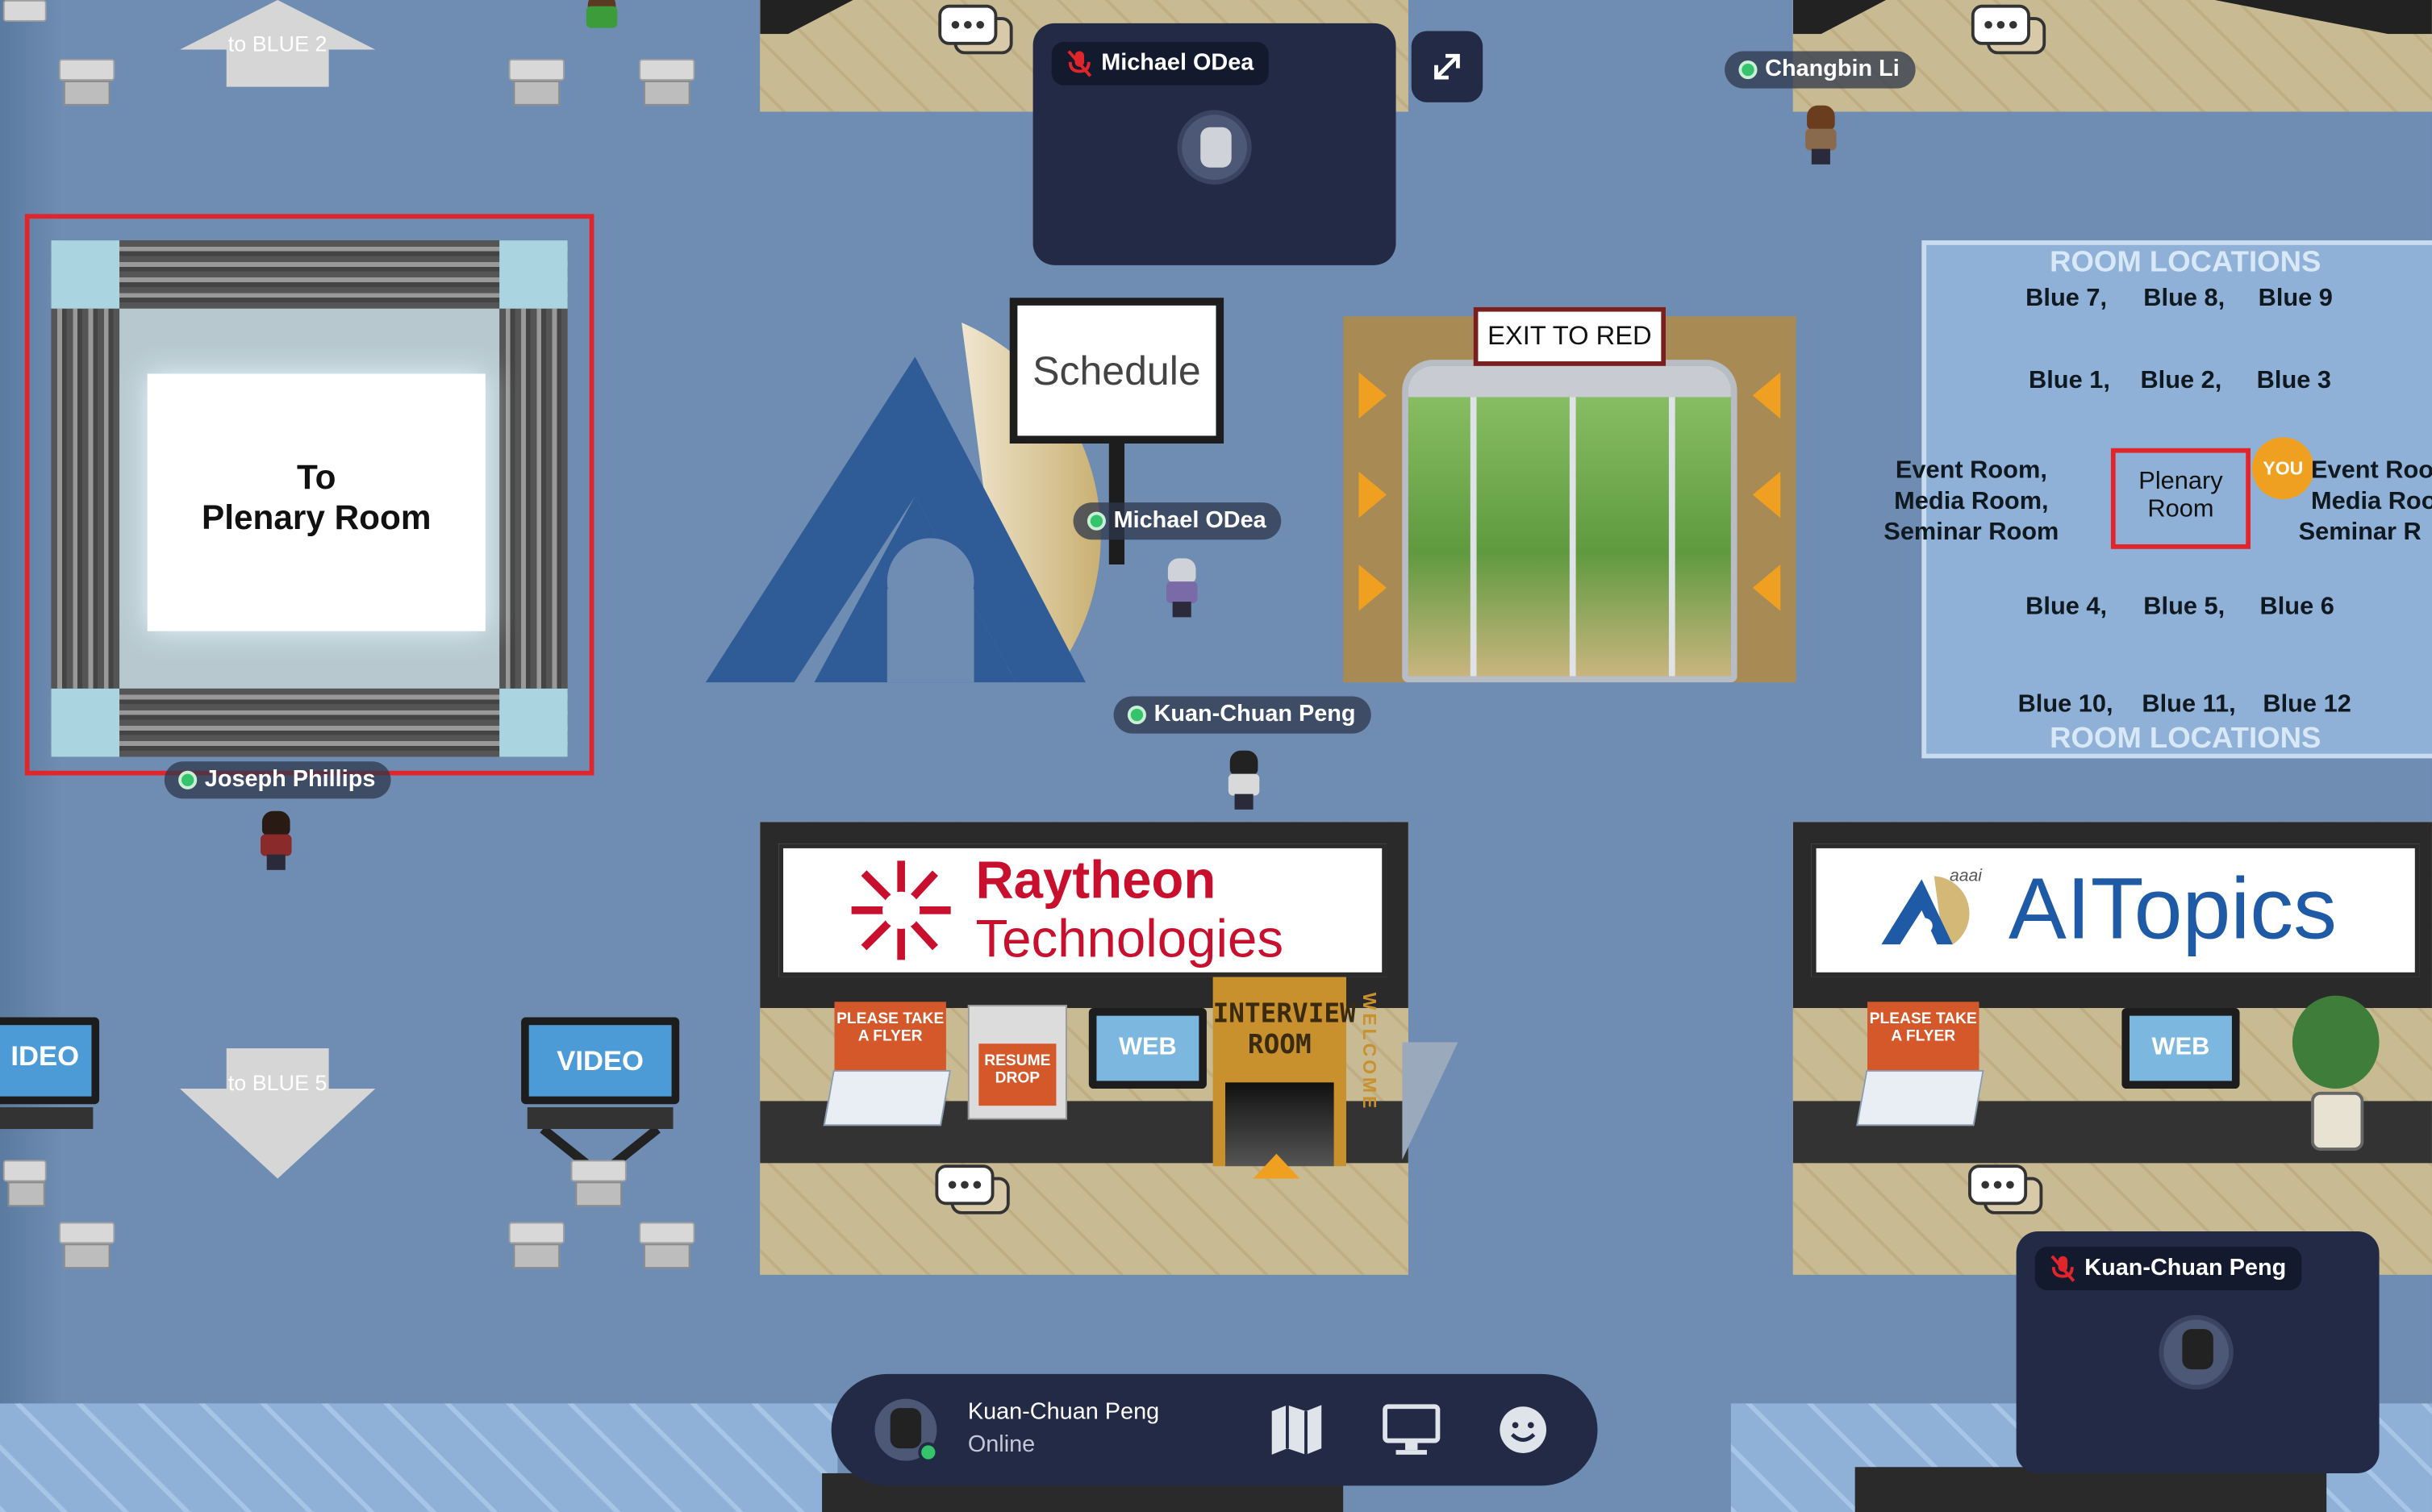  I want to click on plenary-portal-highlight: To Plenary Room, so click(309, 495).